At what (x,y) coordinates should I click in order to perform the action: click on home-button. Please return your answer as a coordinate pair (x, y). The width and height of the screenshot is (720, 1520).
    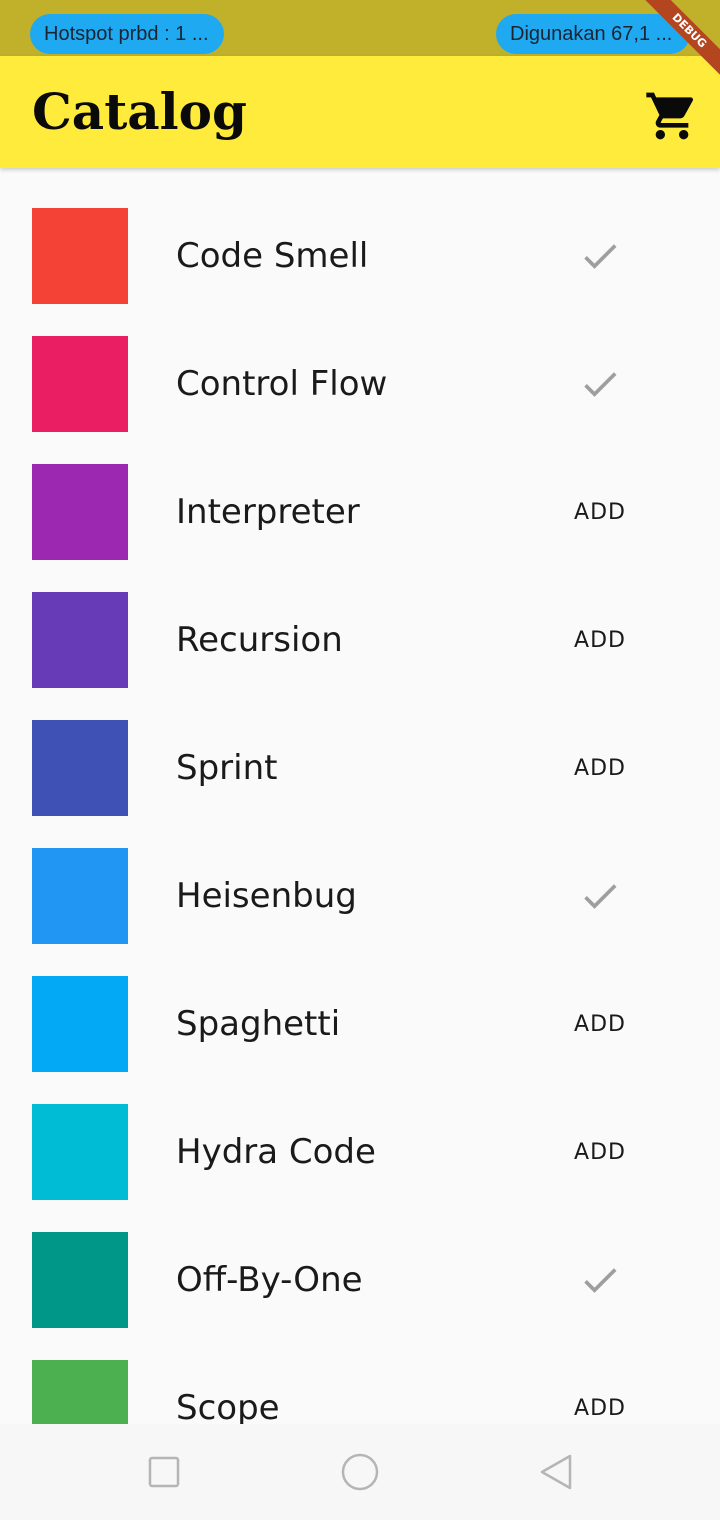
    Looking at the image, I should click on (360, 1472).